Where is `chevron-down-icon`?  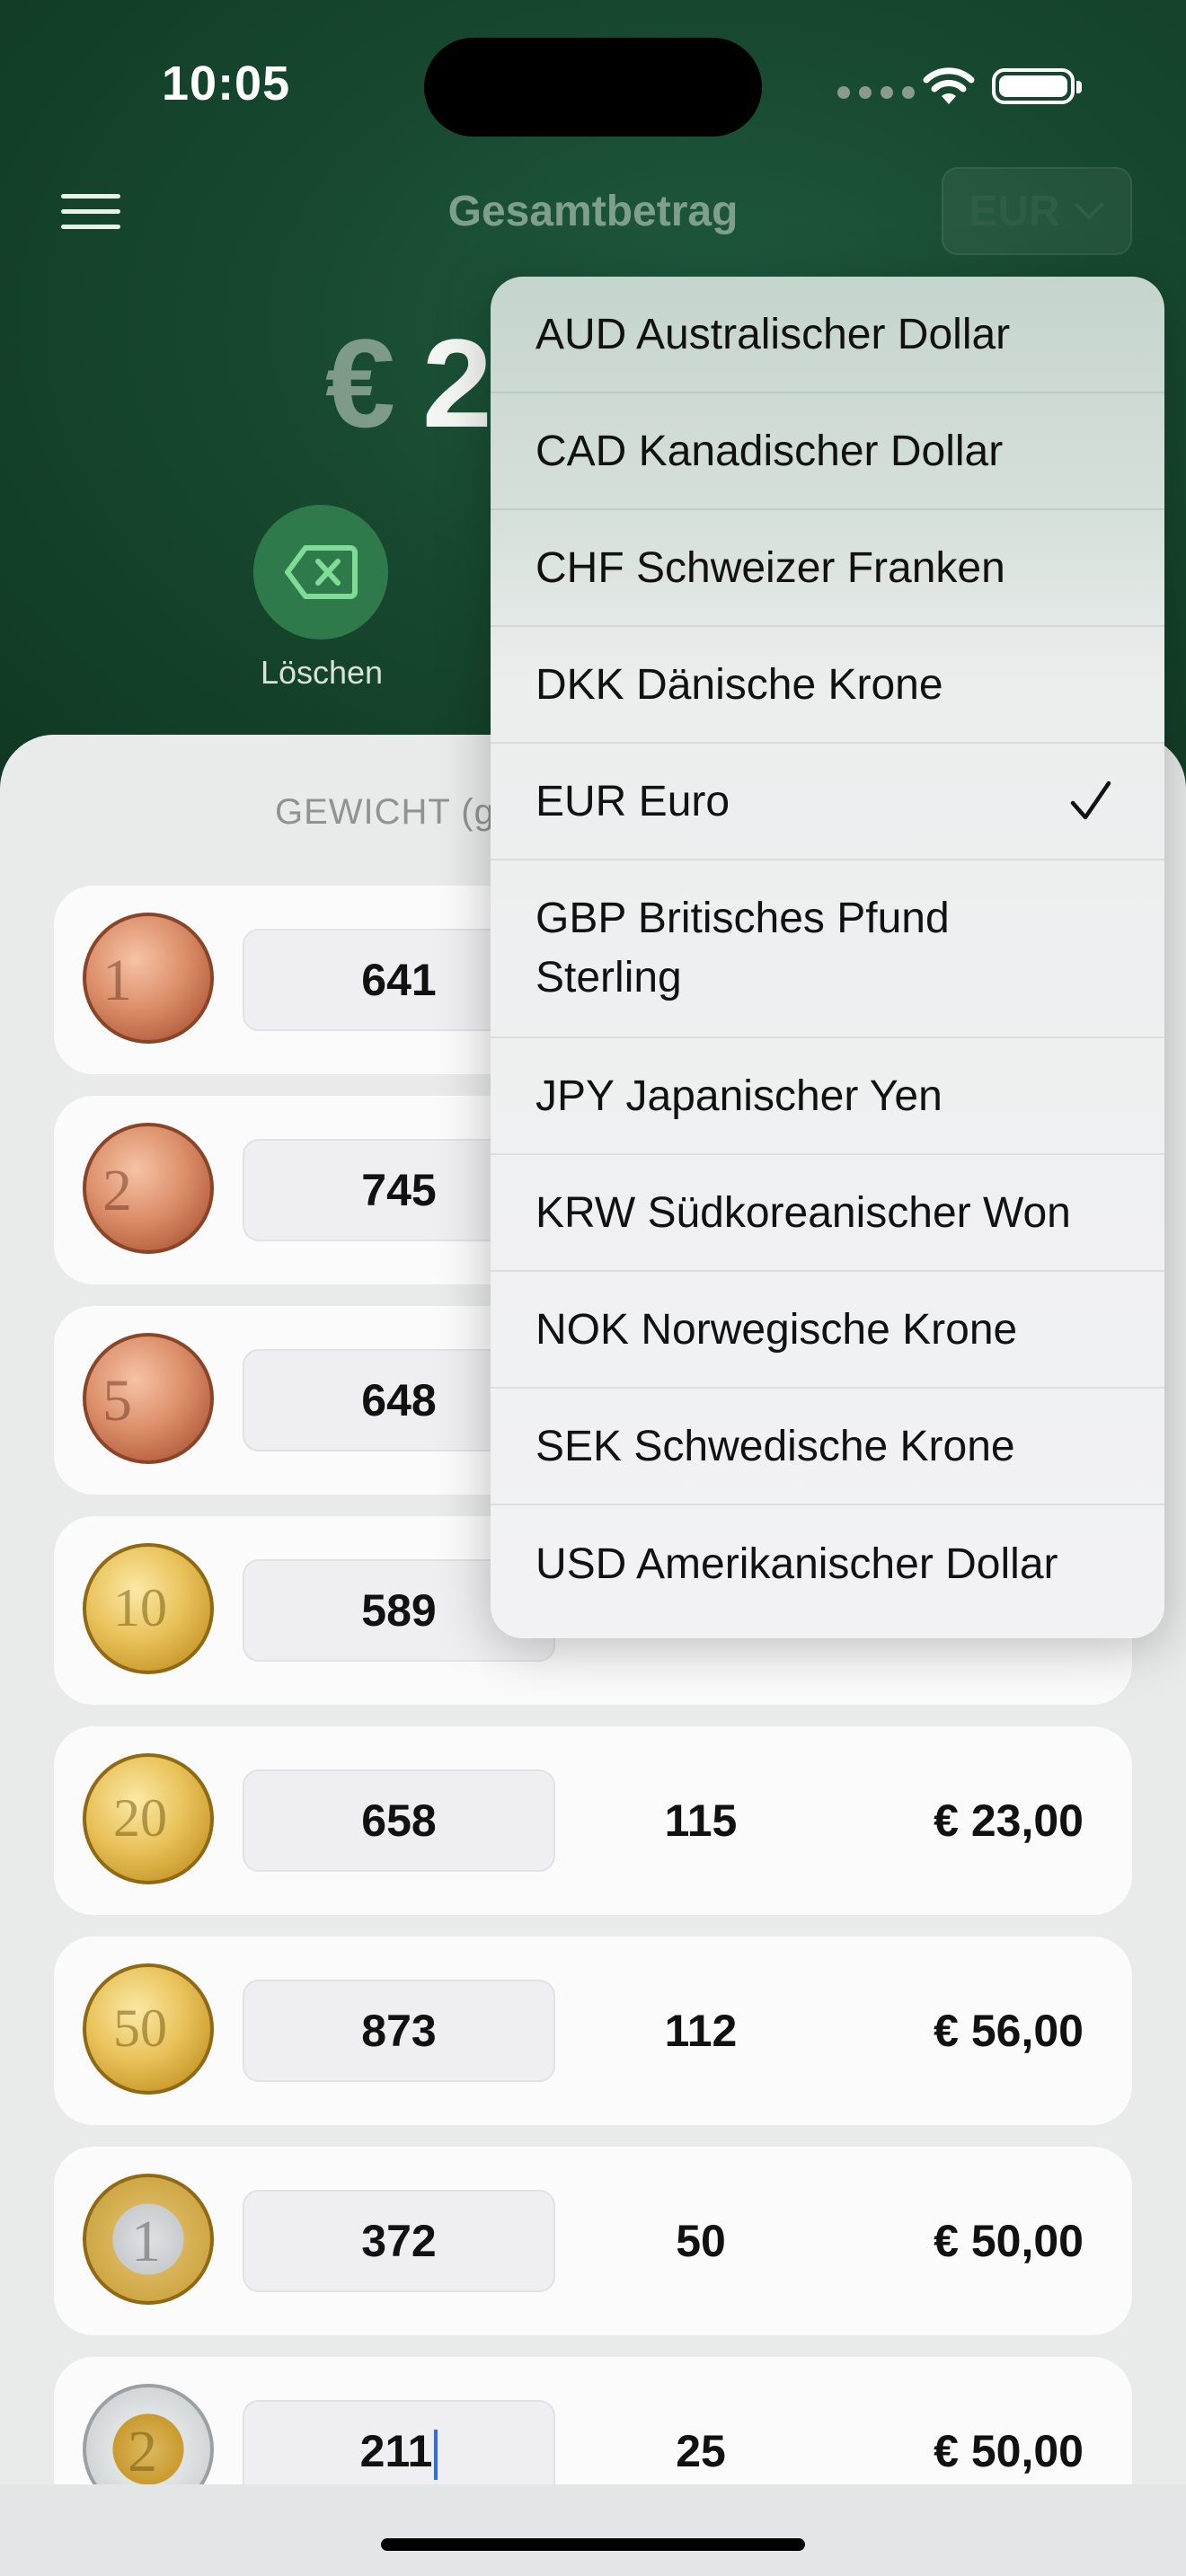
chevron-down-icon is located at coordinates (1088, 211).